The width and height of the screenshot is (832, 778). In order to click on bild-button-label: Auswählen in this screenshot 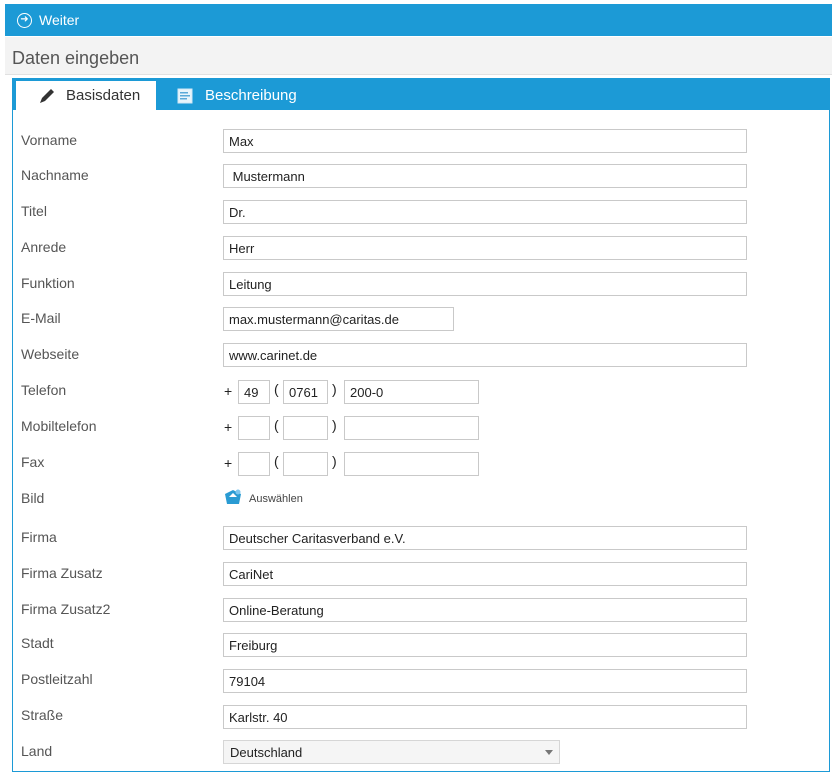, I will do `click(276, 498)`.